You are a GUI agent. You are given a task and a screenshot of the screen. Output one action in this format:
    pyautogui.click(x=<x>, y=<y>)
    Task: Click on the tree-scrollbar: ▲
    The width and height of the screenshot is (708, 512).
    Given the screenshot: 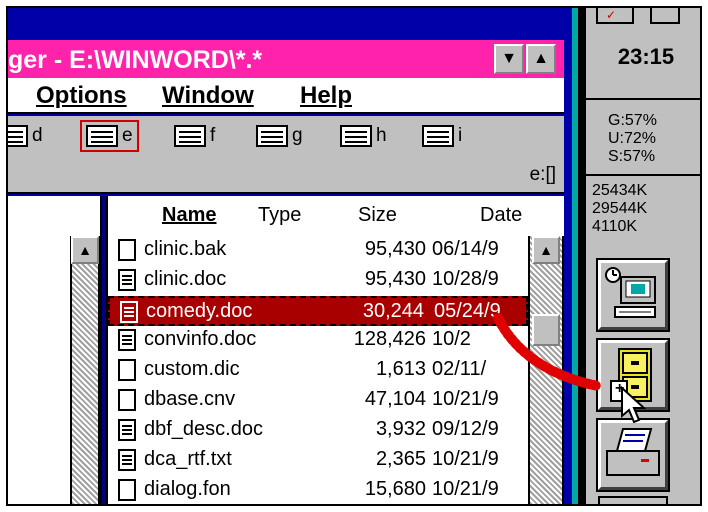 What is the action you would take?
    pyautogui.click(x=85, y=370)
    